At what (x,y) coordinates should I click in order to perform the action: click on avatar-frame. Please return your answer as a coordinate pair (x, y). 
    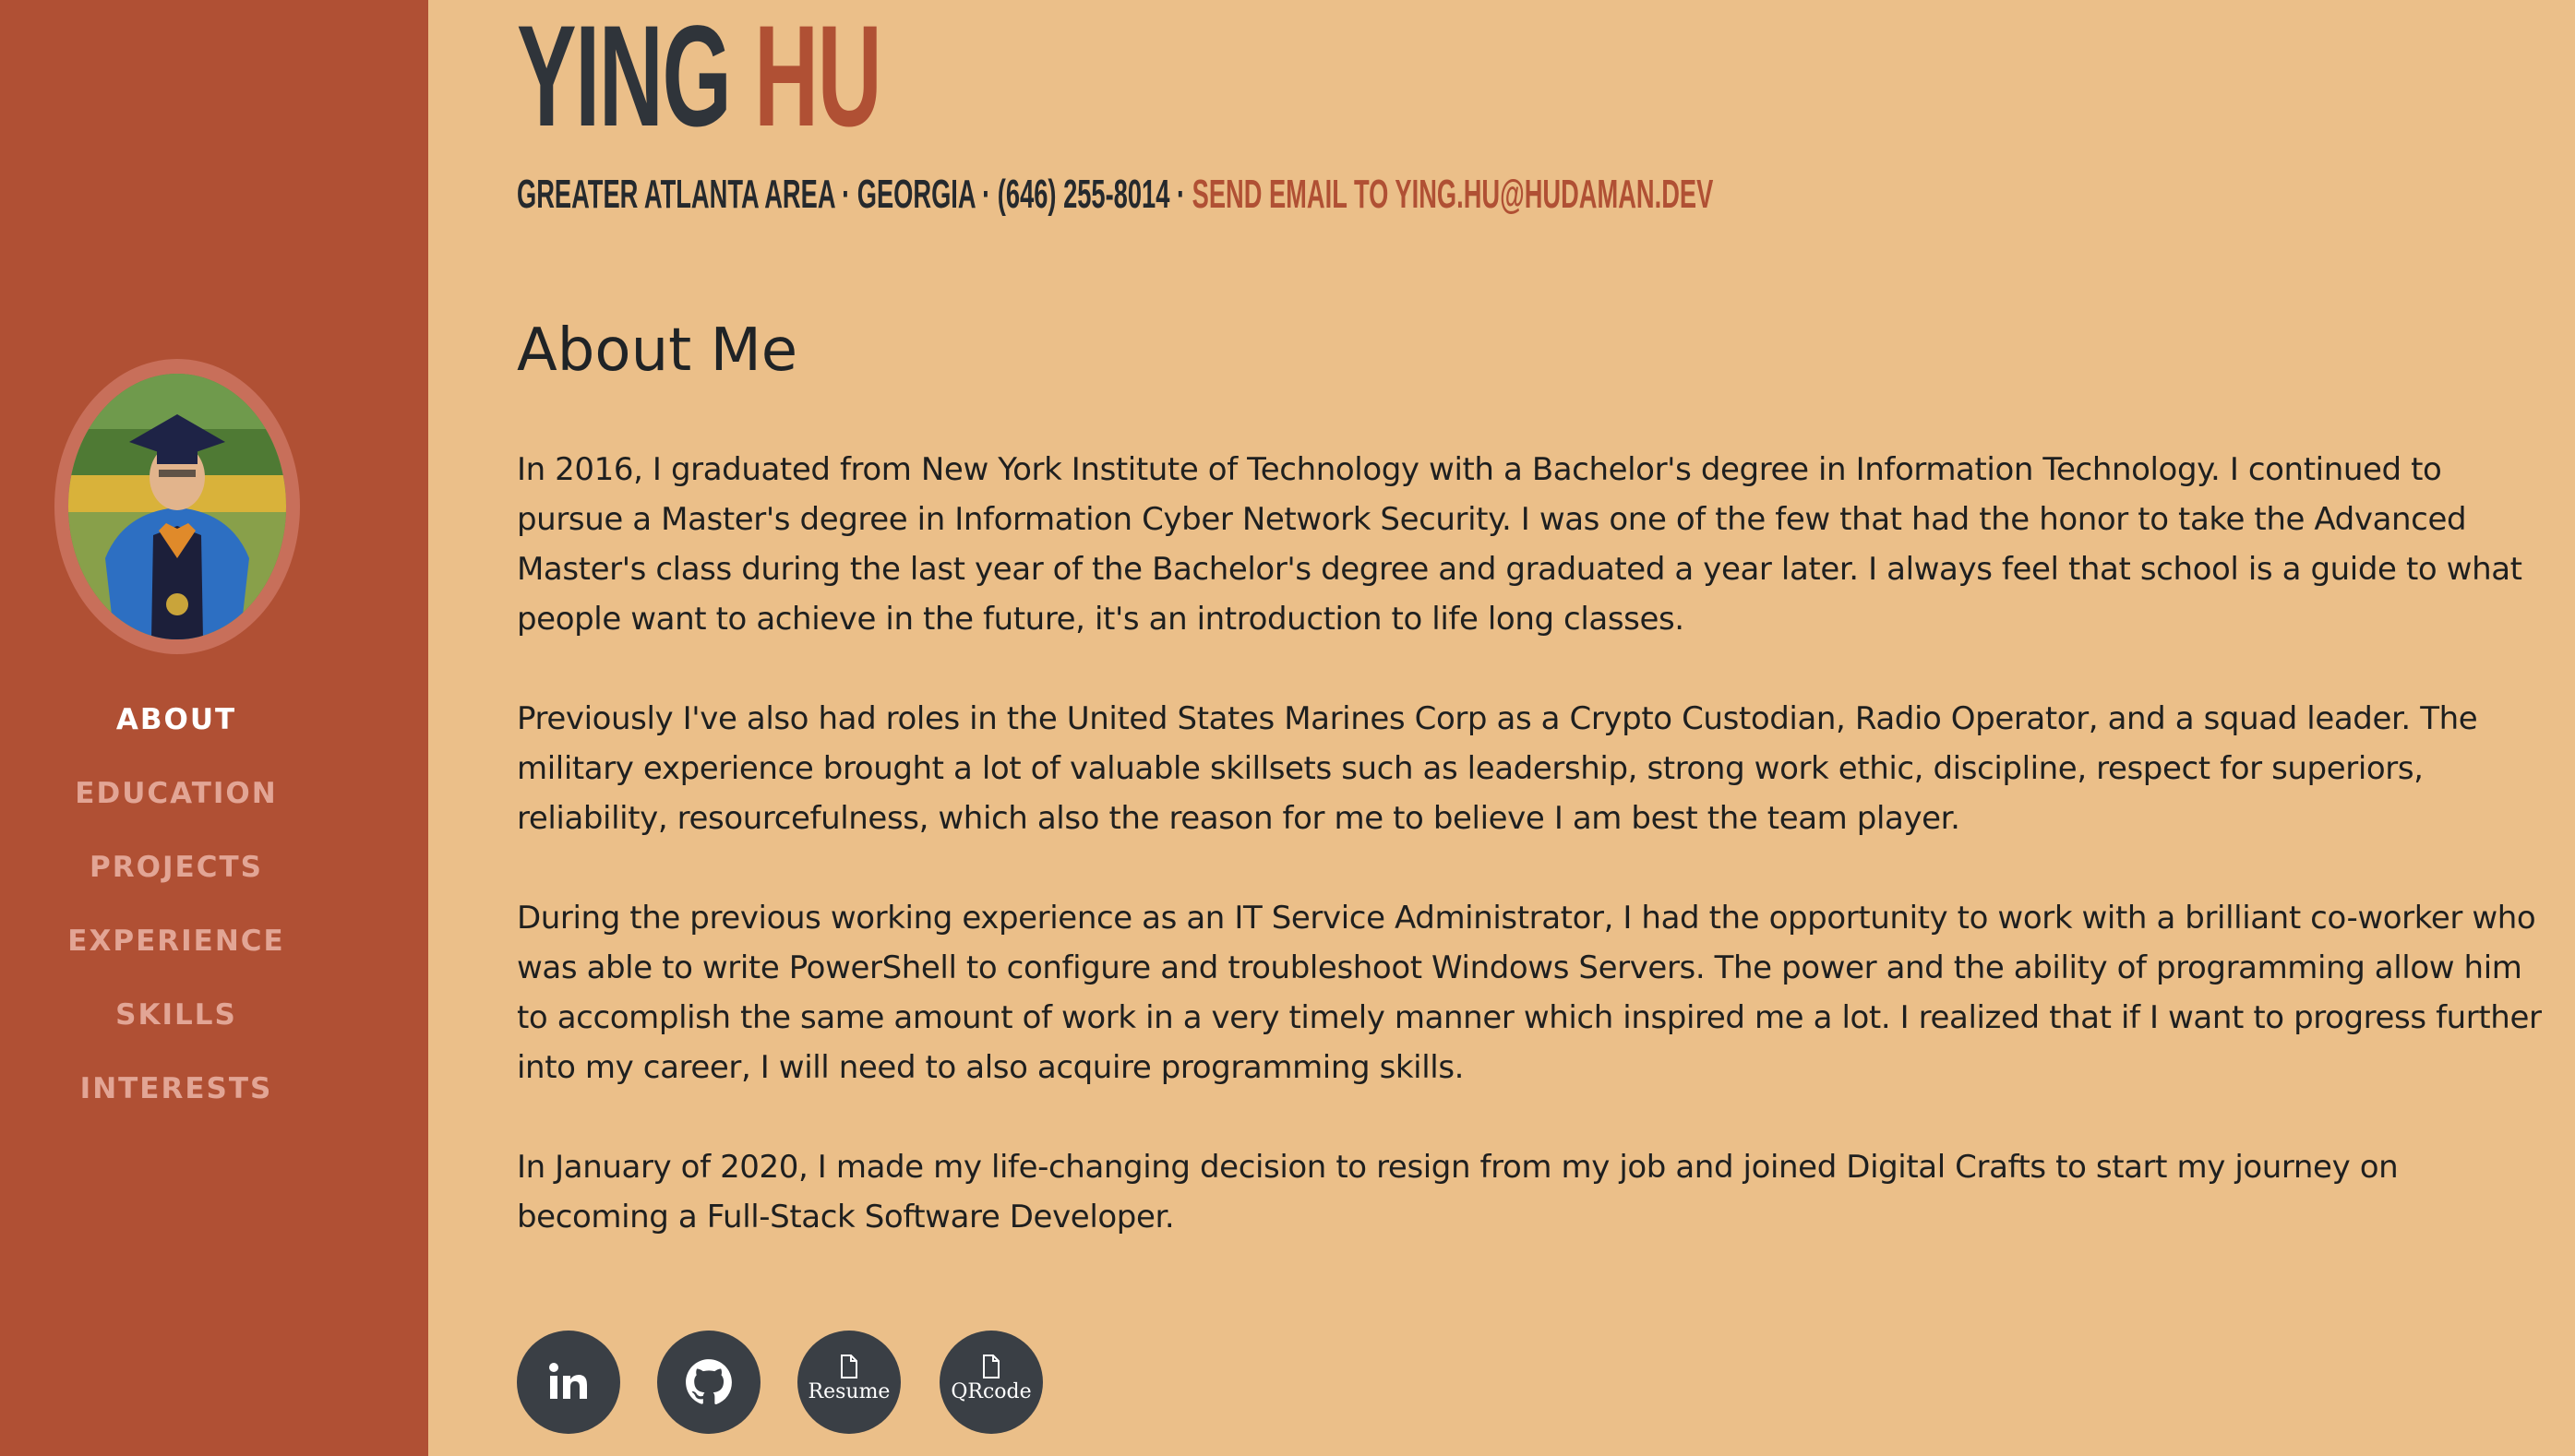
    Looking at the image, I should click on (177, 506).